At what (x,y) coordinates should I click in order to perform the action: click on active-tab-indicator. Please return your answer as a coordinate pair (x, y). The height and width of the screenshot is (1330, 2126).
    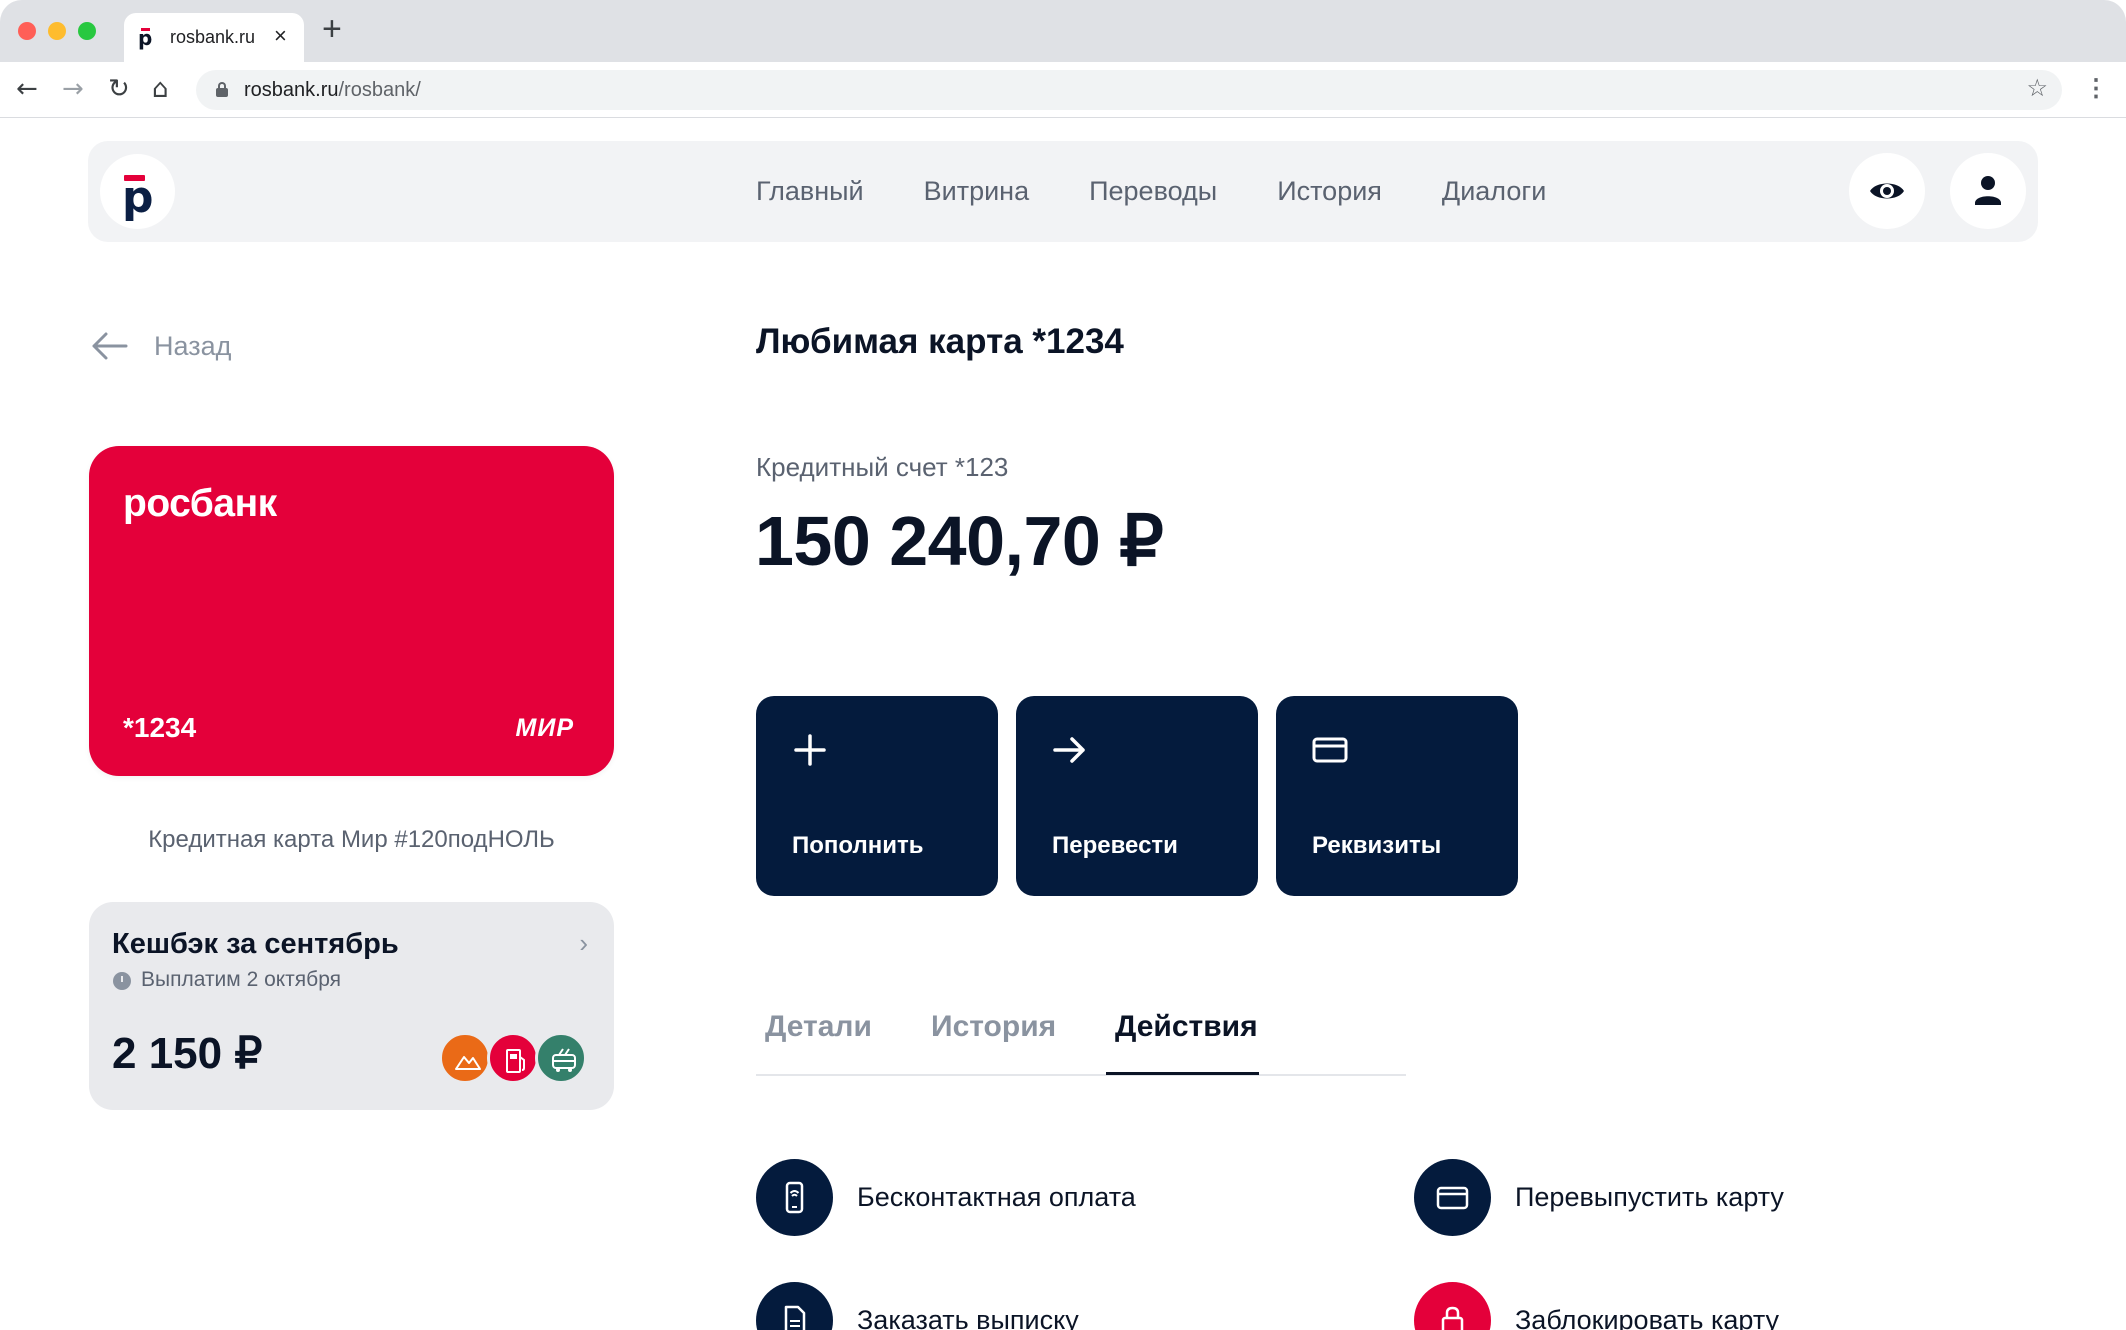
    Looking at the image, I should click on (1182, 1073).